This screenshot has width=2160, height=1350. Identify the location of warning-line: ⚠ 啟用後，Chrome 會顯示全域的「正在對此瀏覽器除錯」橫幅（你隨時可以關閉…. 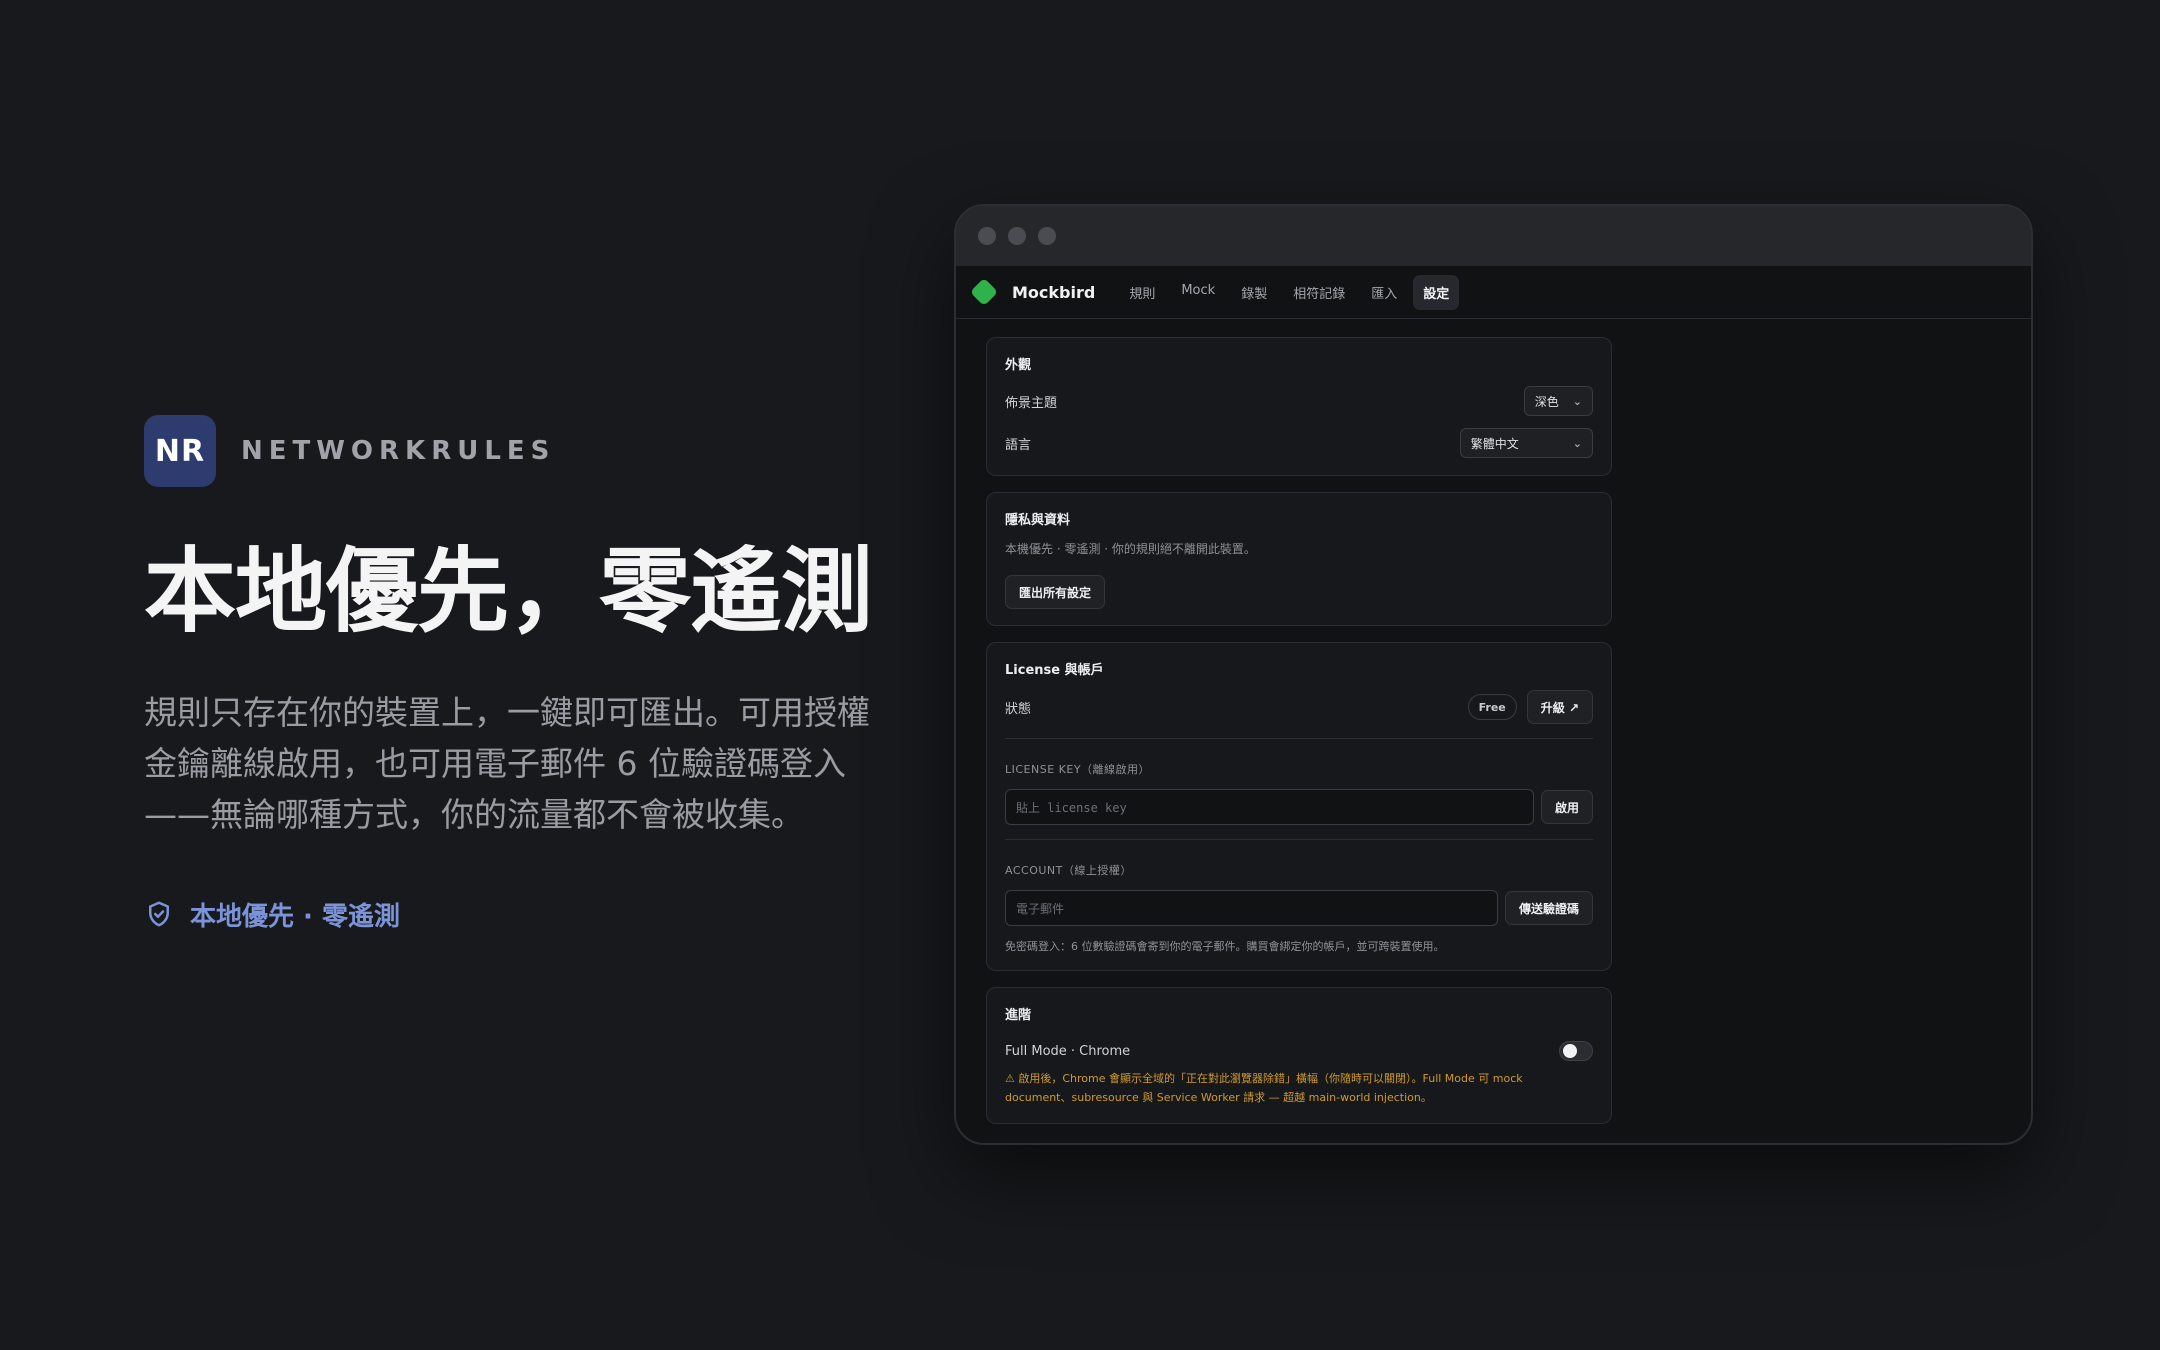
(1264, 1078).